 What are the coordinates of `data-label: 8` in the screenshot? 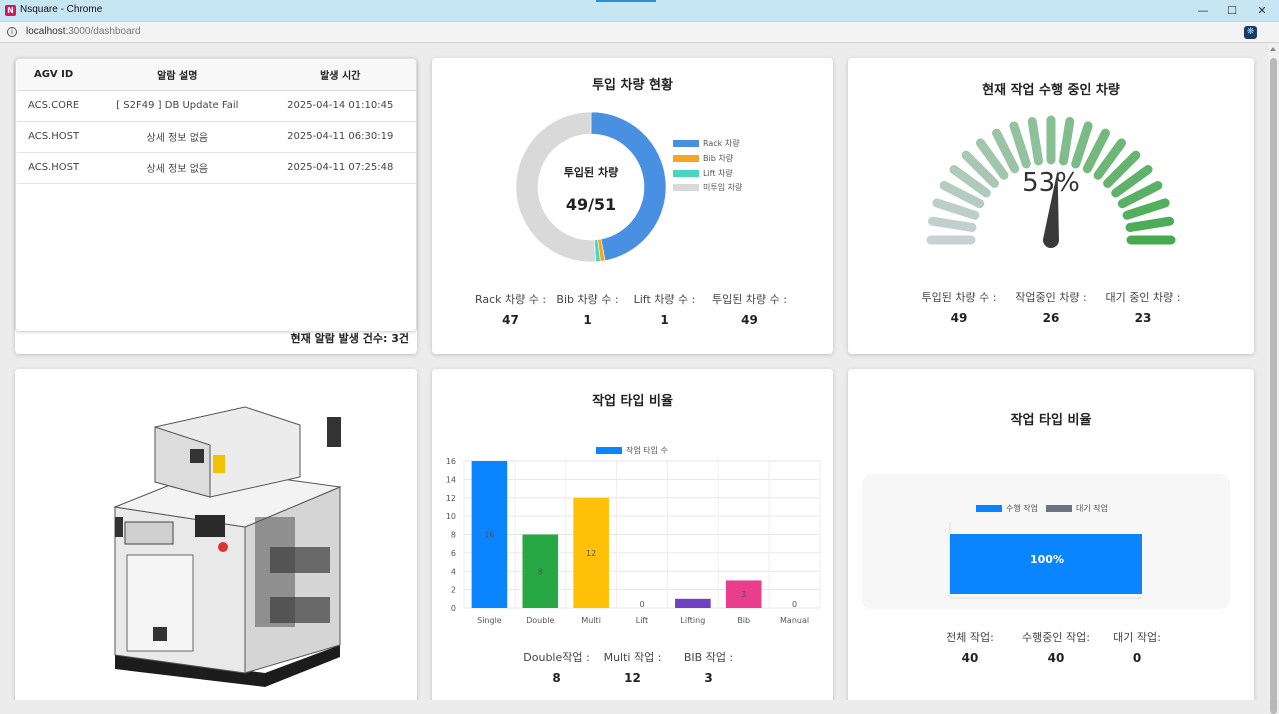 It's located at (540, 571).